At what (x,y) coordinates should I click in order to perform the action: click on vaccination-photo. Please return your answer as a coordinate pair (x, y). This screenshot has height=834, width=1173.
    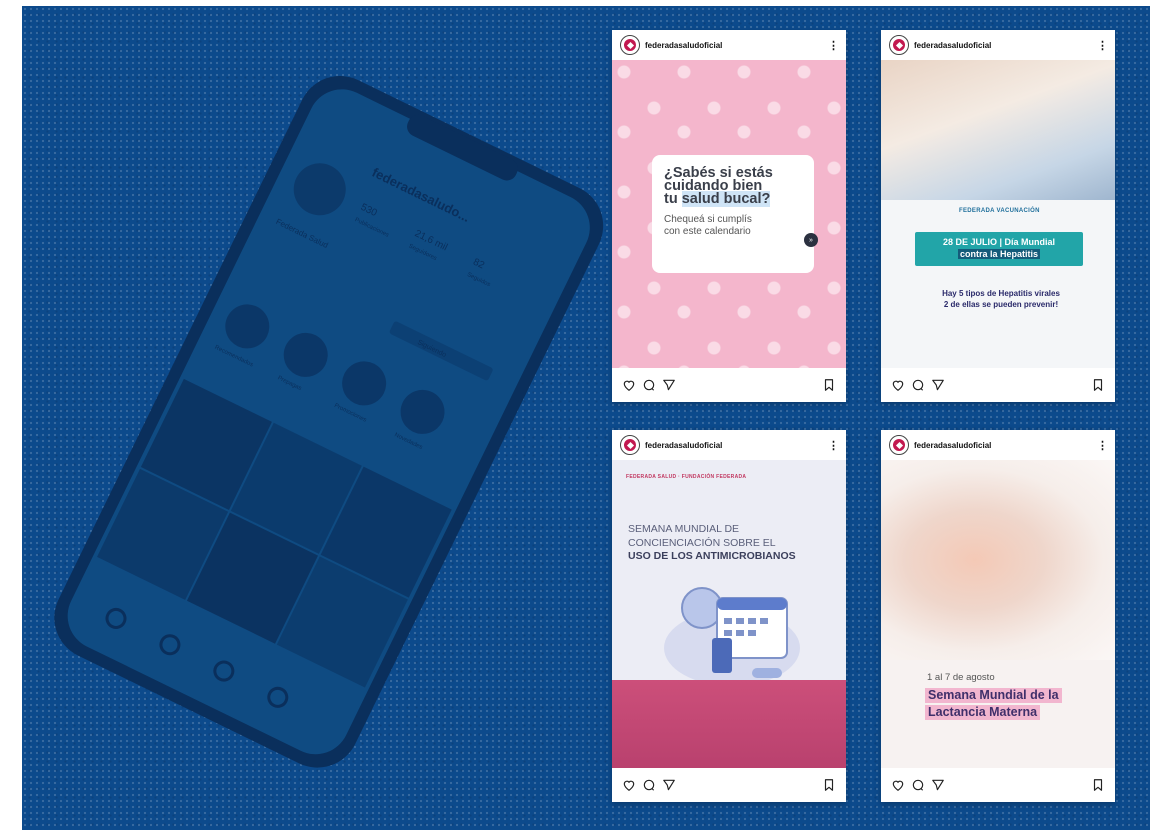
    Looking at the image, I should click on (998, 130).